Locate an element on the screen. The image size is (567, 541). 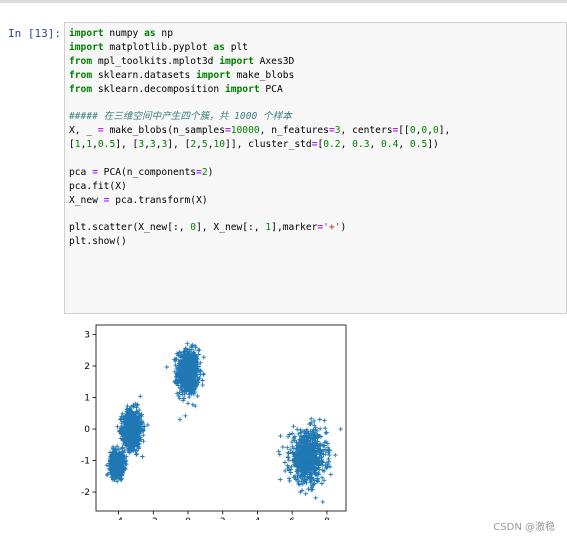
code-token: 0.4 is located at coordinates (390, 145).